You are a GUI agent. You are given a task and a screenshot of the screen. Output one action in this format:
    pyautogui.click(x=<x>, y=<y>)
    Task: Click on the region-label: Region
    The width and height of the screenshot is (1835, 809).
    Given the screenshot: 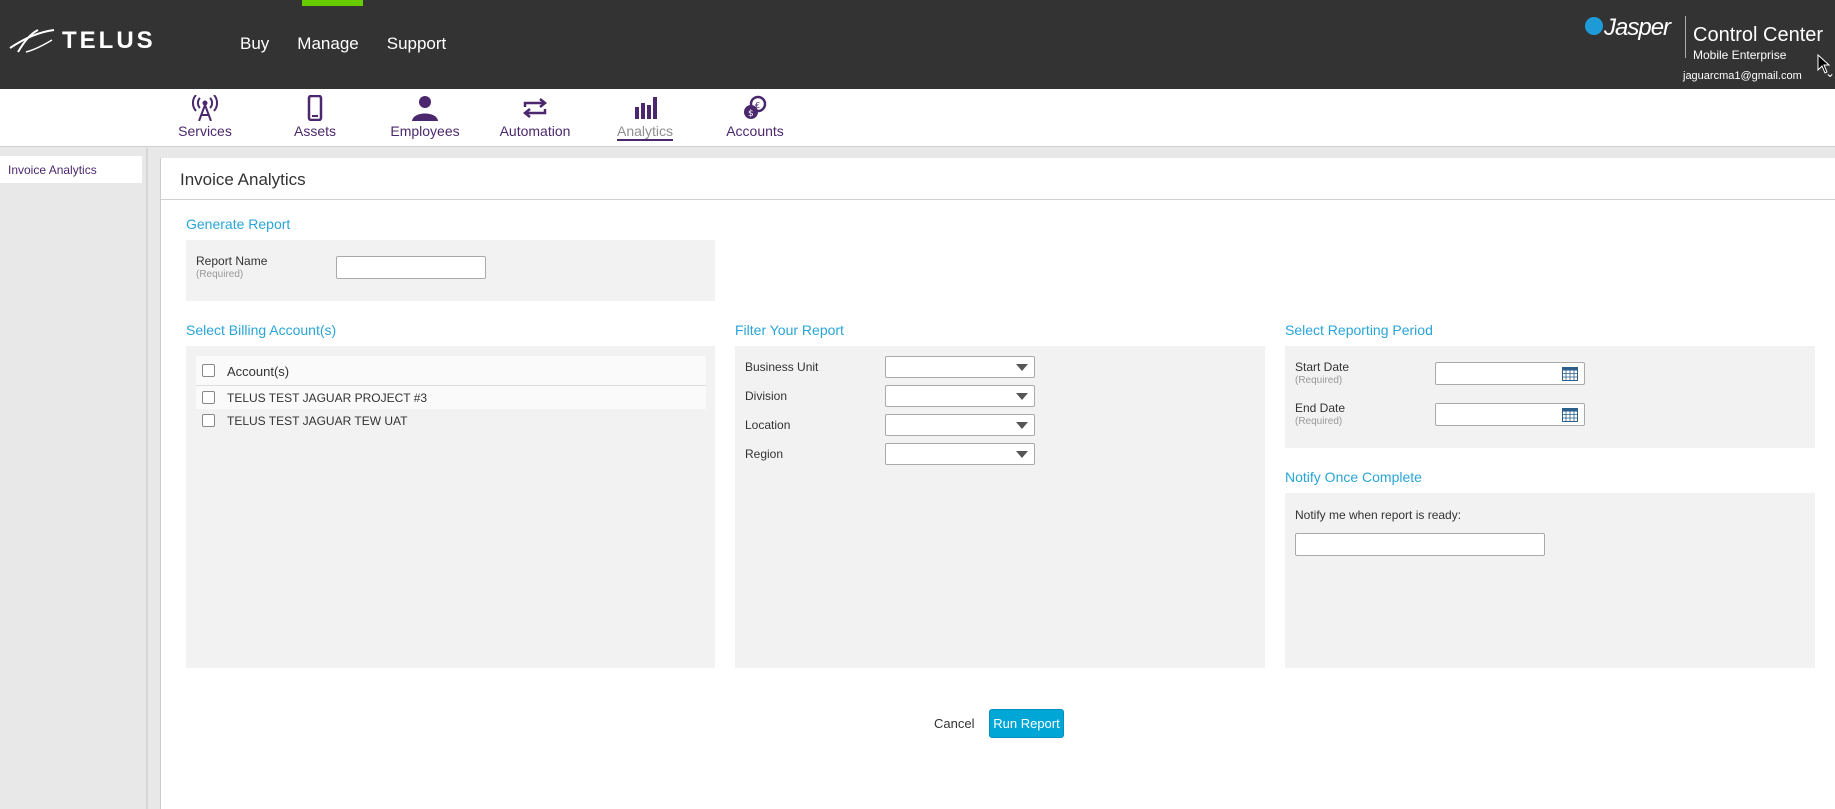 What is the action you would take?
    pyautogui.click(x=764, y=454)
    